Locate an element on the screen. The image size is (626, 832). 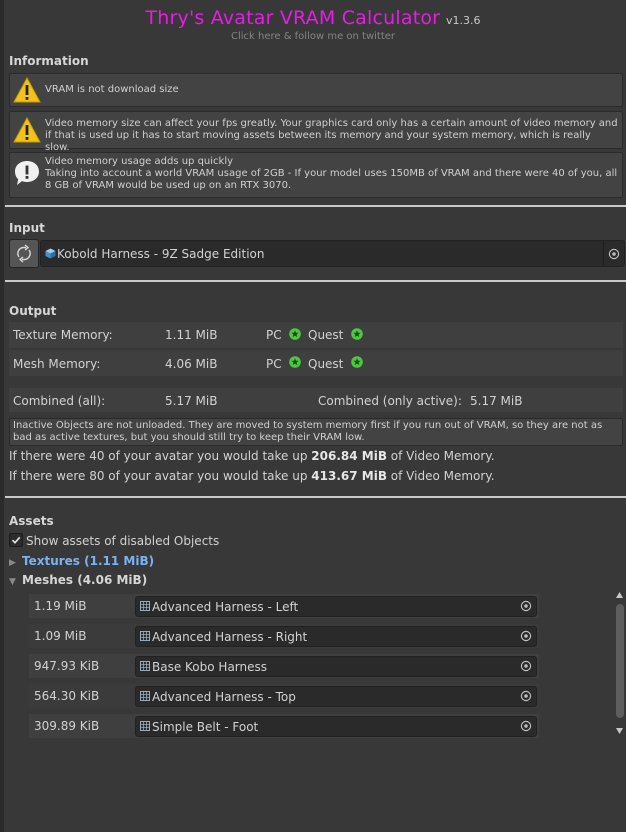
chevron-down-icon: ▼ is located at coordinates (12, 582).